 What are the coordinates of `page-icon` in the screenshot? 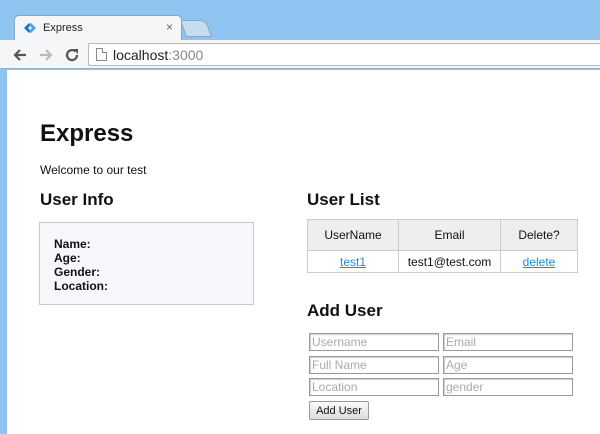 It's located at (101, 54).